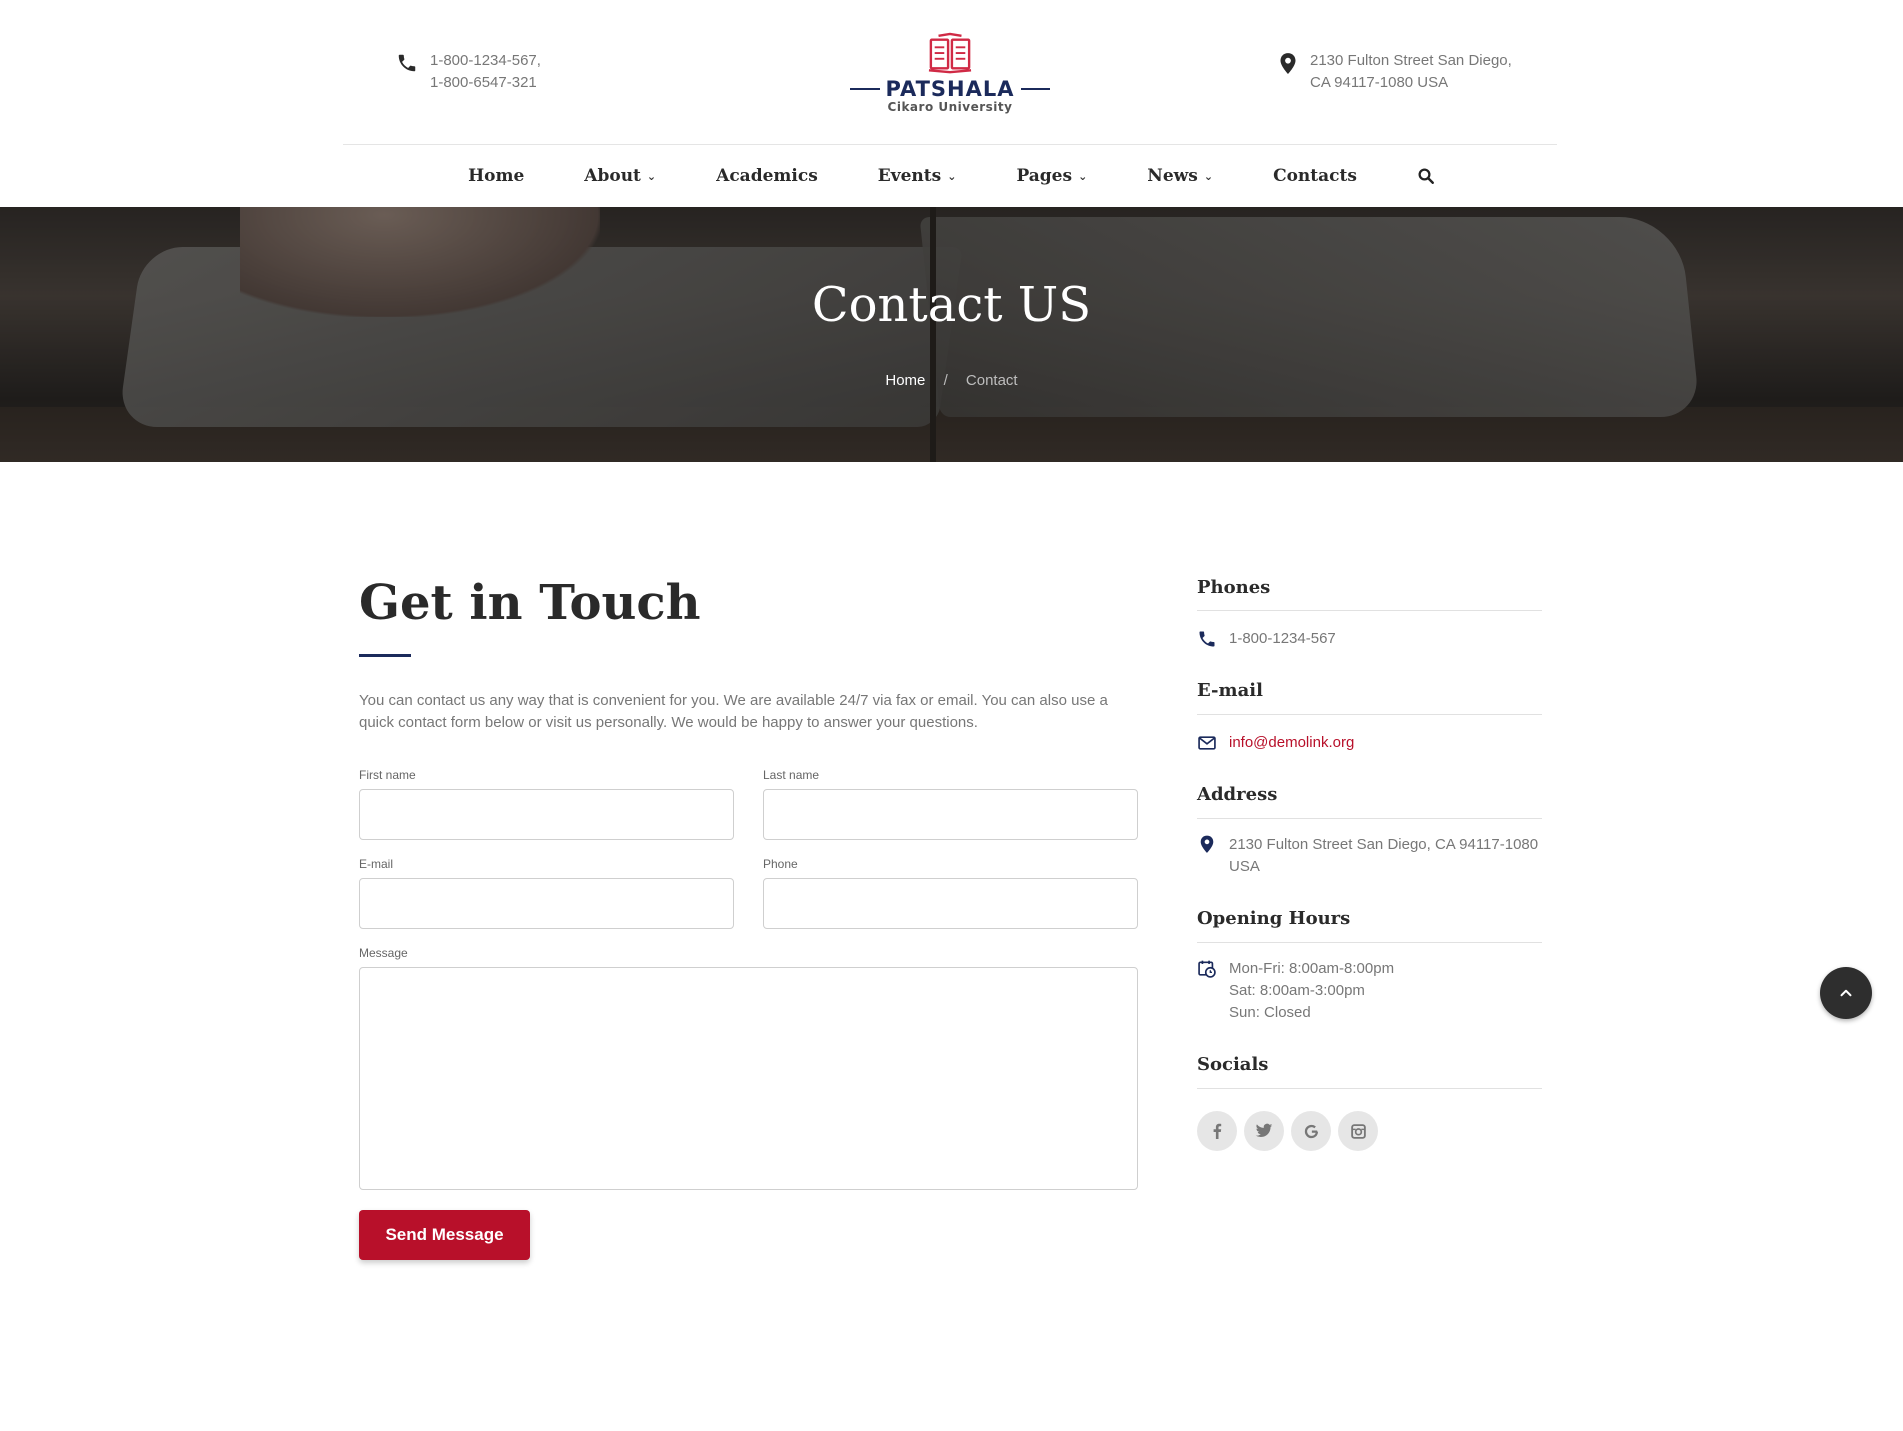  I want to click on header-address-line-2: CA 94117-1080 USA, so click(1379, 82).